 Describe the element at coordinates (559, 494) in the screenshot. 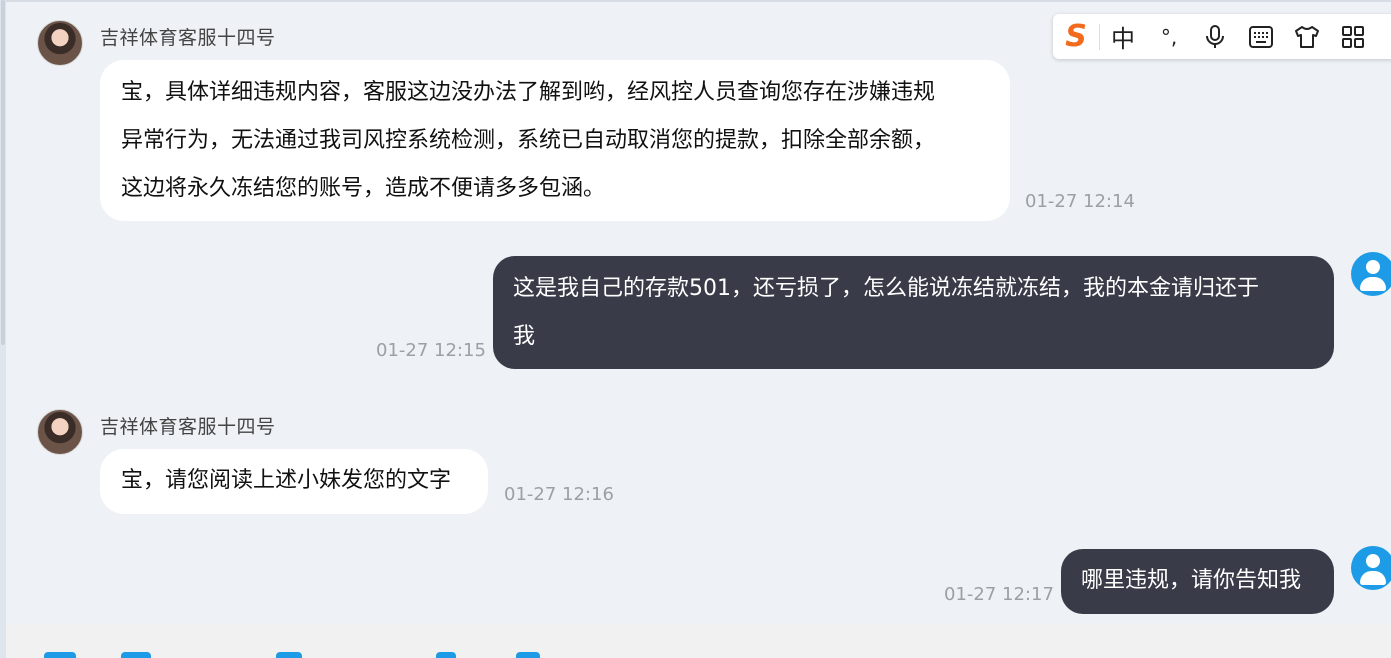

I see `message-timestamp: 01-27 12:16` at that location.